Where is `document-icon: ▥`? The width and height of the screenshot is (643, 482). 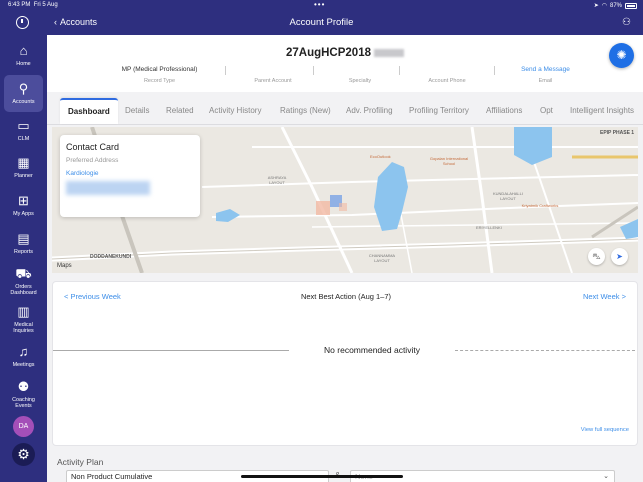 document-icon: ▥ is located at coordinates (23, 311).